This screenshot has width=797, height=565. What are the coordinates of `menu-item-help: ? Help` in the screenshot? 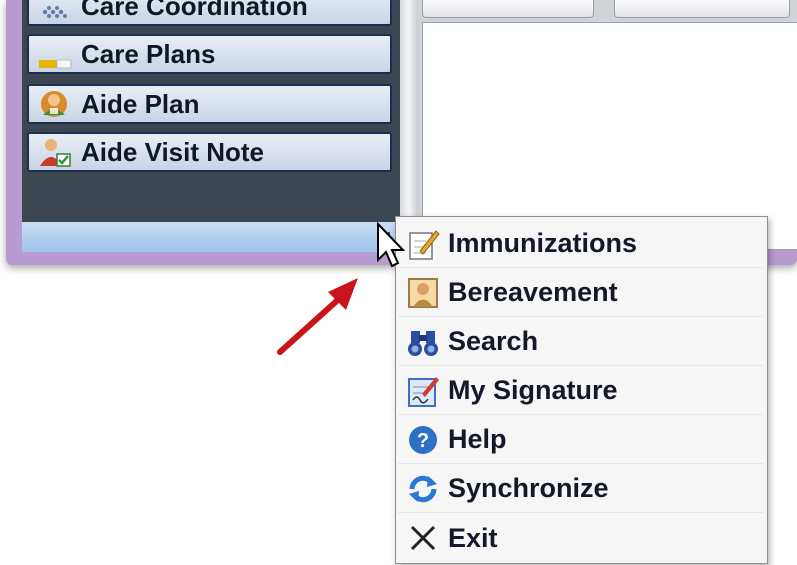 It's located at (581, 440).